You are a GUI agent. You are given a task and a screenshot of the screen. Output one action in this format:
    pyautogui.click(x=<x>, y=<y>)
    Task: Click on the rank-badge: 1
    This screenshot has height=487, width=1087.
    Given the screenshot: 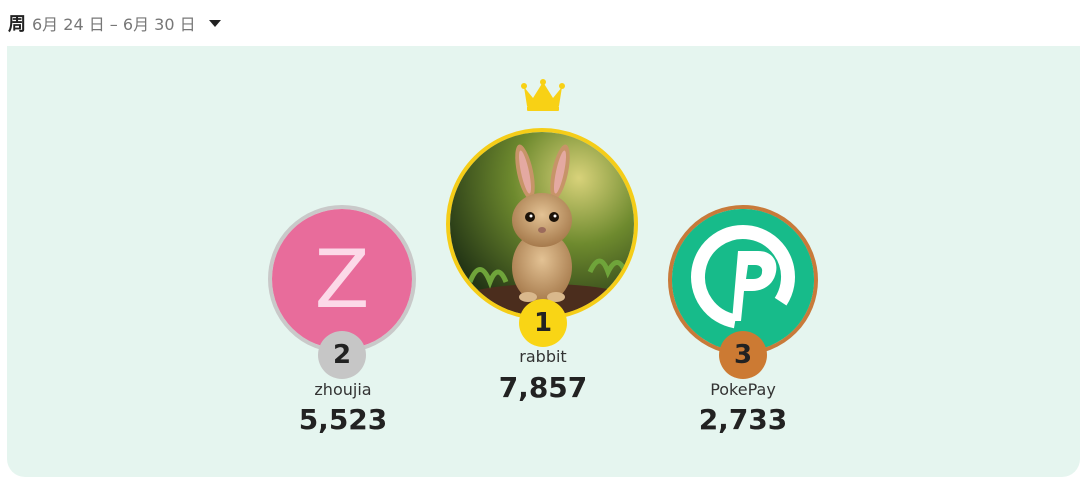 What is the action you would take?
    pyautogui.click(x=543, y=323)
    